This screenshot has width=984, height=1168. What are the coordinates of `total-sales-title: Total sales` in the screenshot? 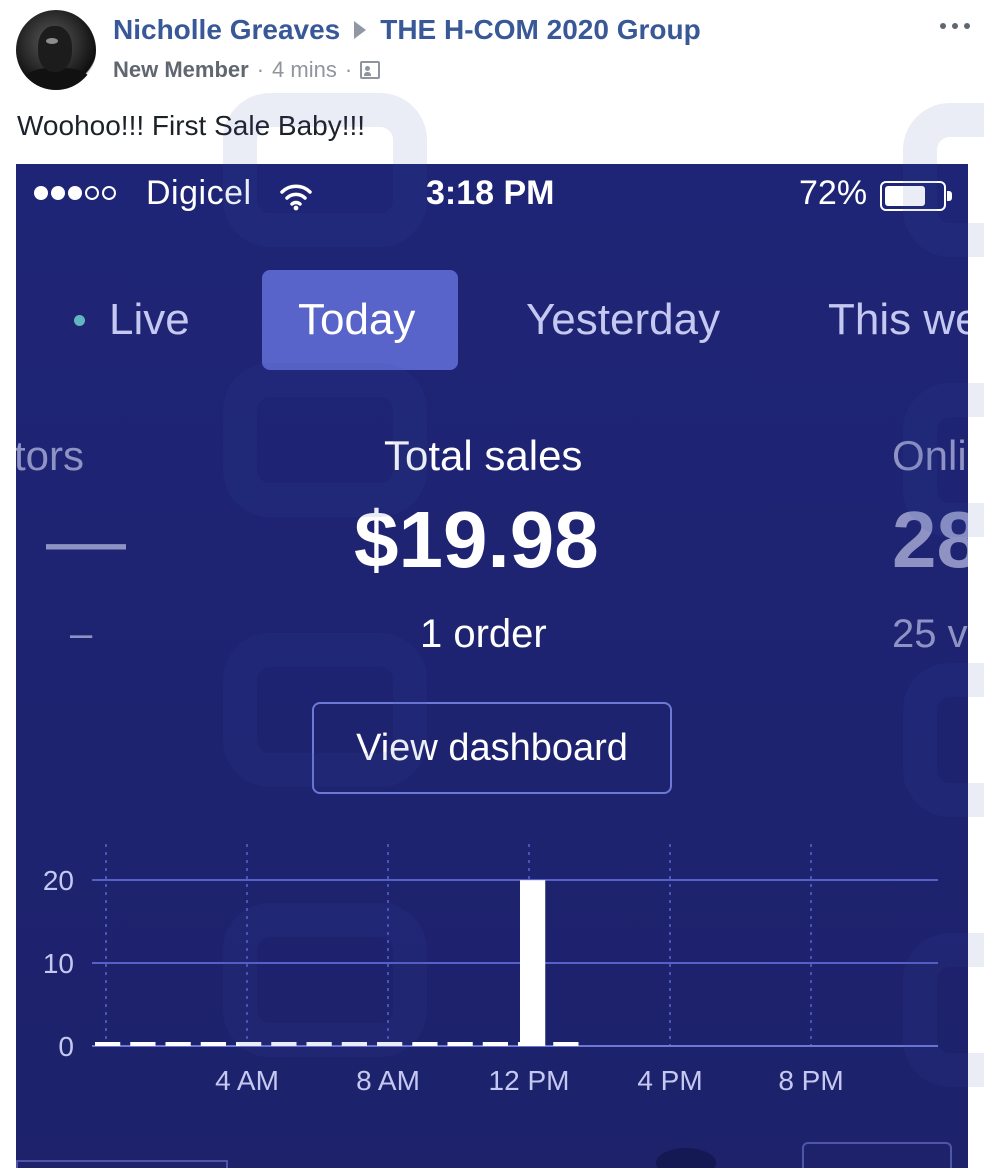 It's located at (483, 455).